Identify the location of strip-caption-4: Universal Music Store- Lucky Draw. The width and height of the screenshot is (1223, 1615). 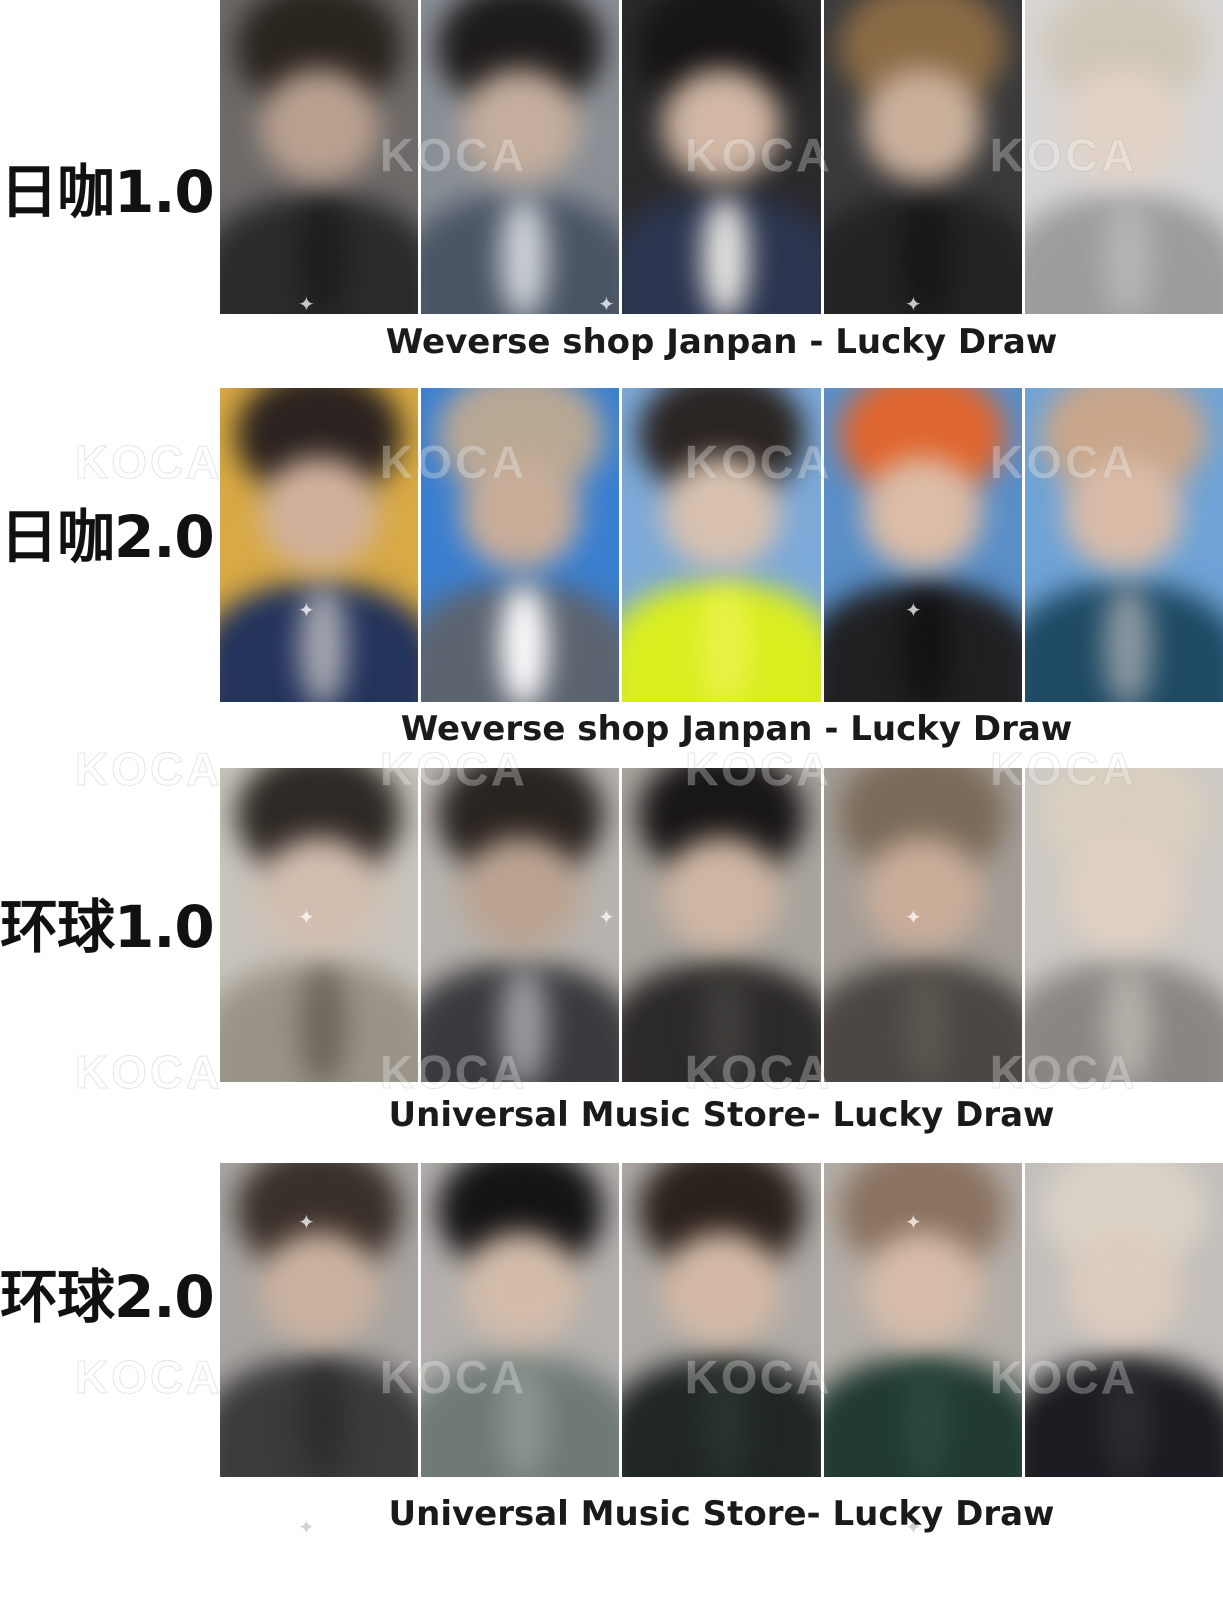
(721, 1514).